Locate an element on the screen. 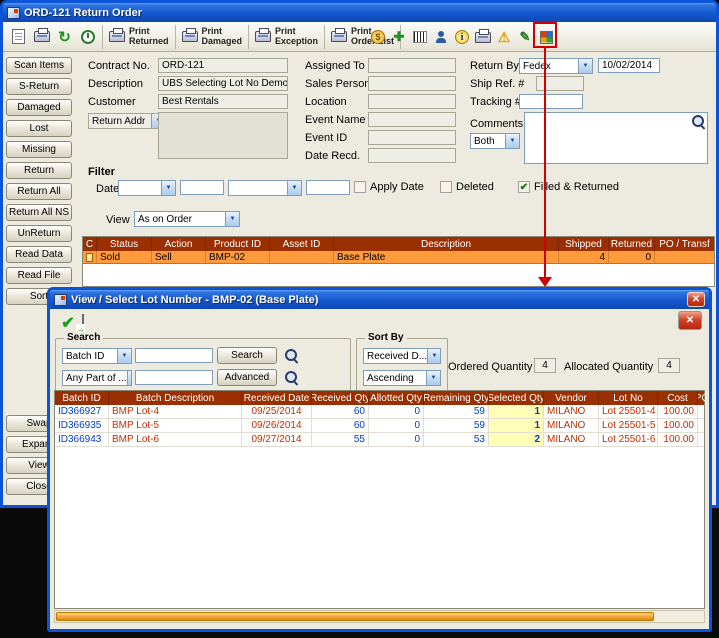 The image size is (719, 638). column-header: Lot No is located at coordinates (628, 398).